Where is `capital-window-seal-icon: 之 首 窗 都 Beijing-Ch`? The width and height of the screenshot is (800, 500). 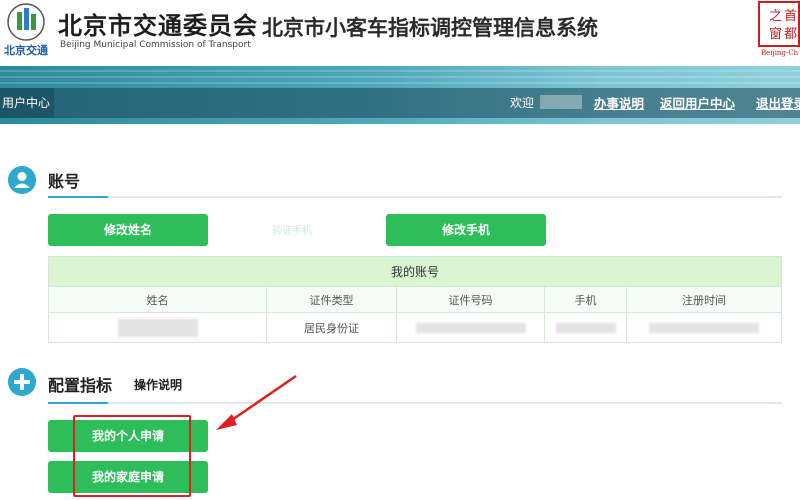
capital-window-seal-icon: 之 首 窗 都 Beijing-Ch is located at coordinates (779, 29).